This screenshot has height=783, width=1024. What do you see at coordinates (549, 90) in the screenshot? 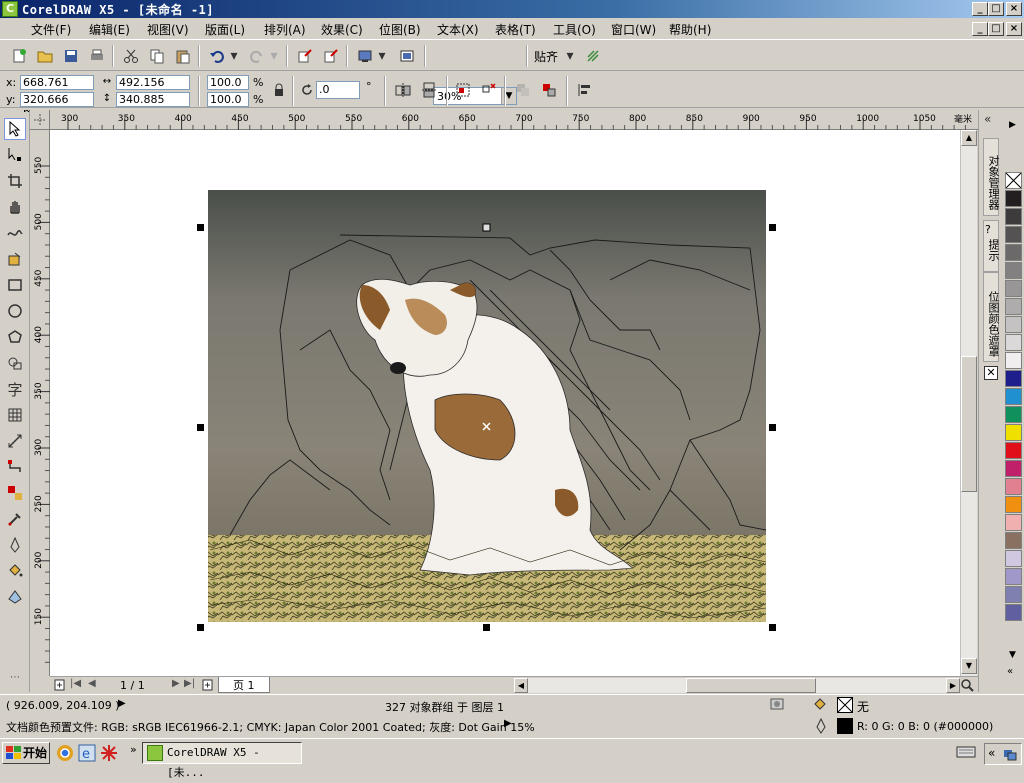
I see `break-apart-icon` at bounding box center [549, 90].